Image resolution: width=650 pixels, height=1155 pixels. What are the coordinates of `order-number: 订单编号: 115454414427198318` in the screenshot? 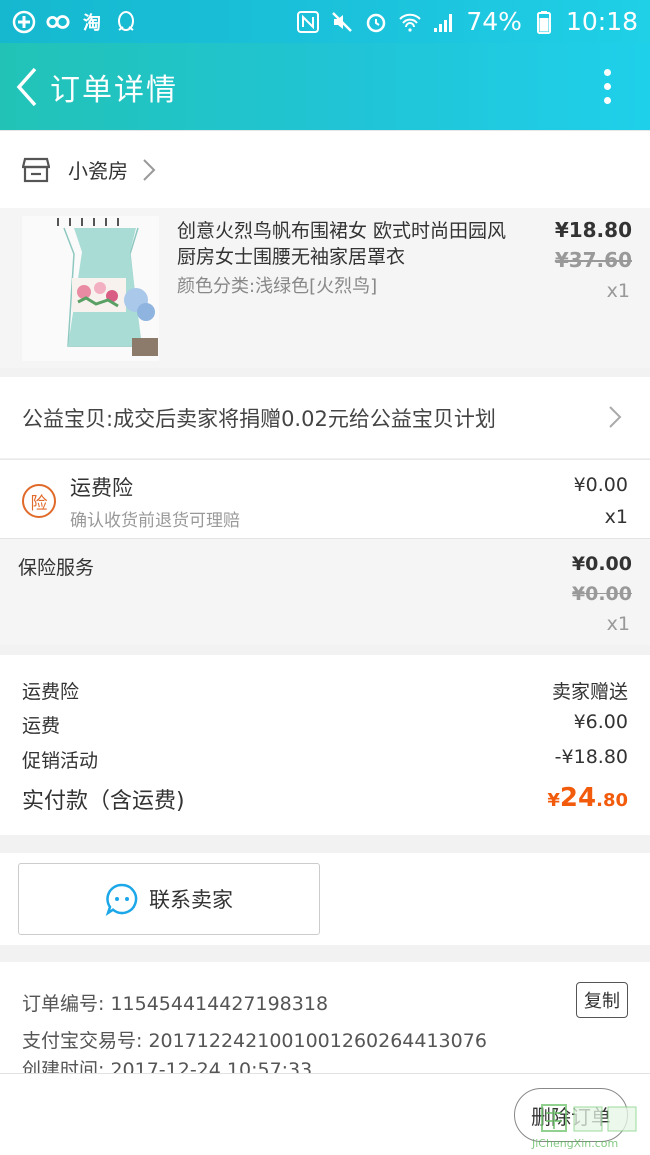 It's located at (175, 1004).